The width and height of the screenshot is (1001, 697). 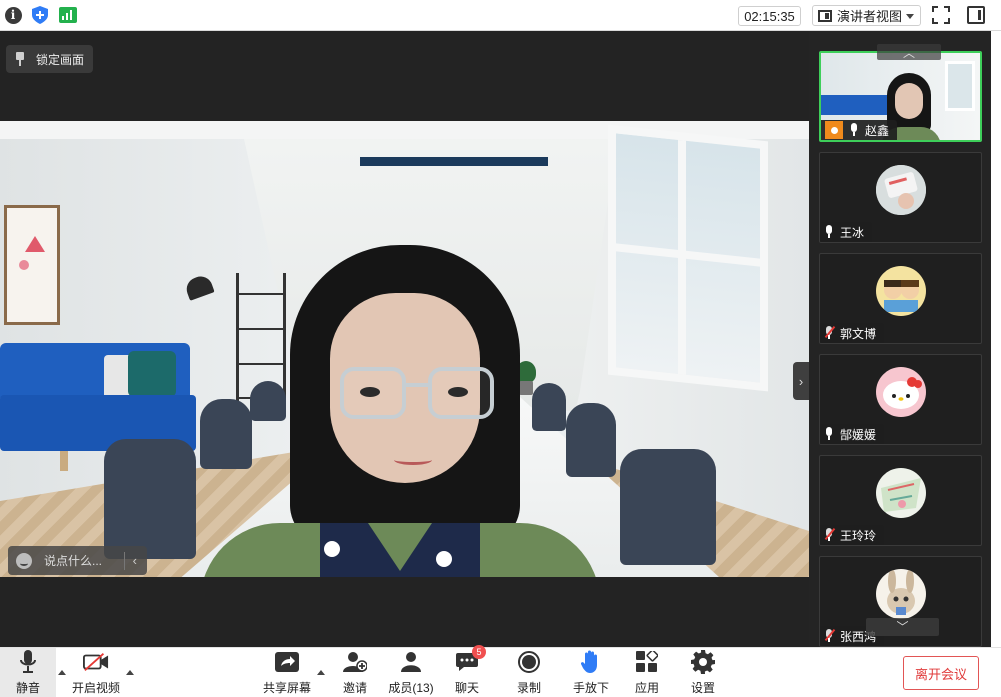 I want to click on pin-icon, so click(x=20, y=59).